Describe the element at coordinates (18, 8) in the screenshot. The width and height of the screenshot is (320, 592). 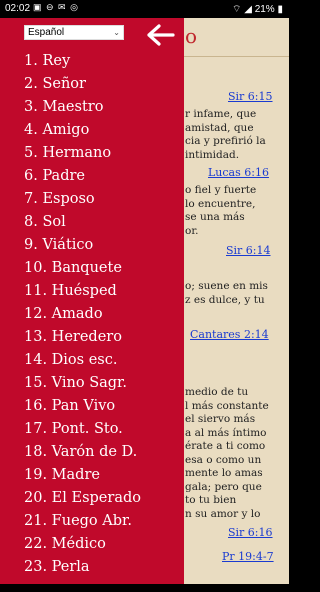
I see `status-time: 02:02` at that location.